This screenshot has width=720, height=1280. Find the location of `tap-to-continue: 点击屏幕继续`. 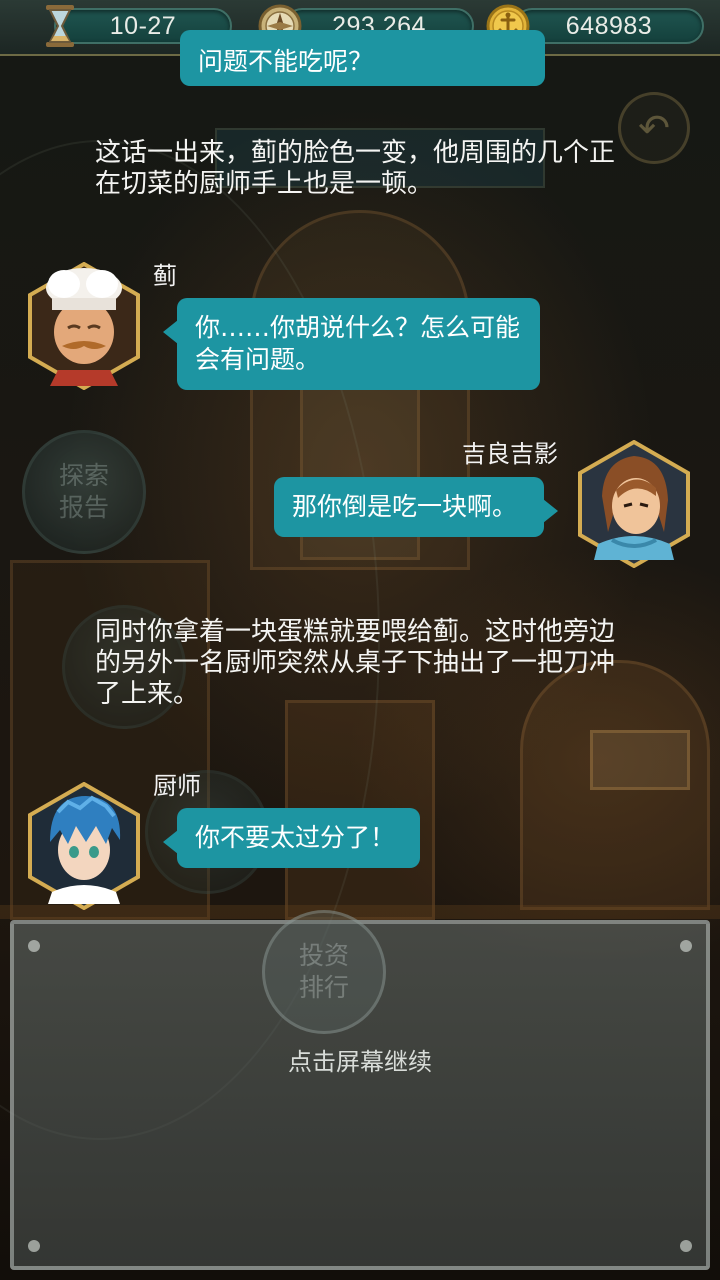

tap-to-continue: 点击屏幕继续 is located at coordinates (360, 1059).